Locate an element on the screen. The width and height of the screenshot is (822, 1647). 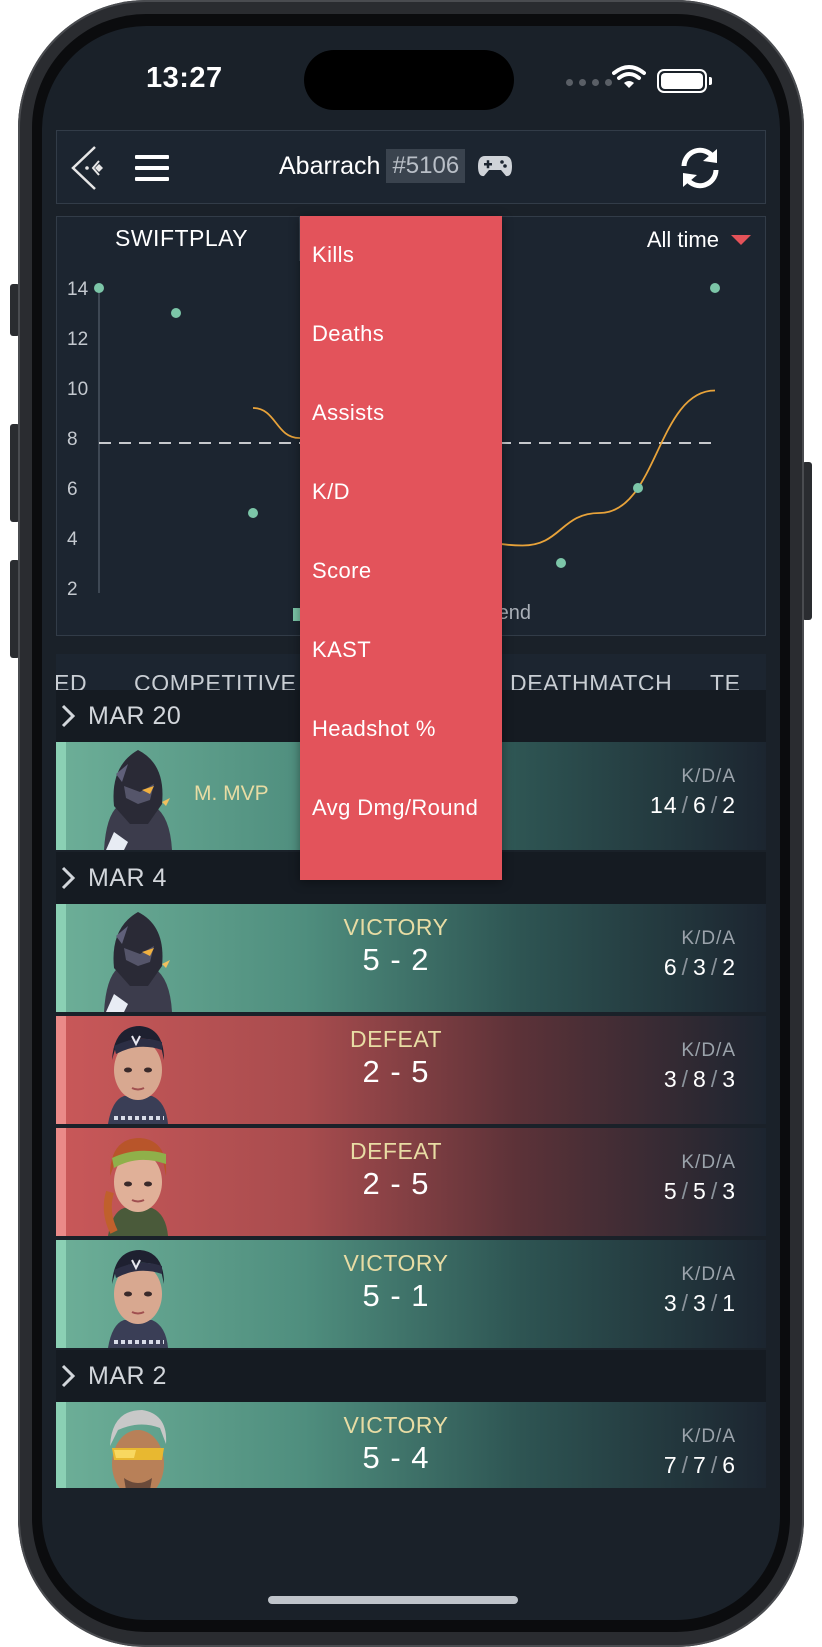
match-row: VICTORY 5 - 2 K/D/A 6/3/2 is located at coordinates (411, 958).